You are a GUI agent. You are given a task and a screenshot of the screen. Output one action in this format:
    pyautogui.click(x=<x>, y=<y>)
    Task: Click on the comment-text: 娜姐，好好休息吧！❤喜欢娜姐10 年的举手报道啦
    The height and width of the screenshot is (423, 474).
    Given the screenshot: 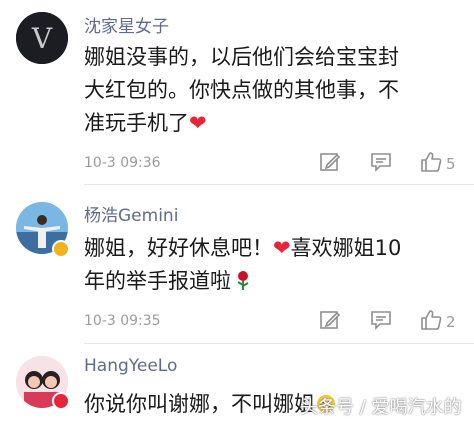 What is the action you would take?
    pyautogui.click(x=274, y=265)
    